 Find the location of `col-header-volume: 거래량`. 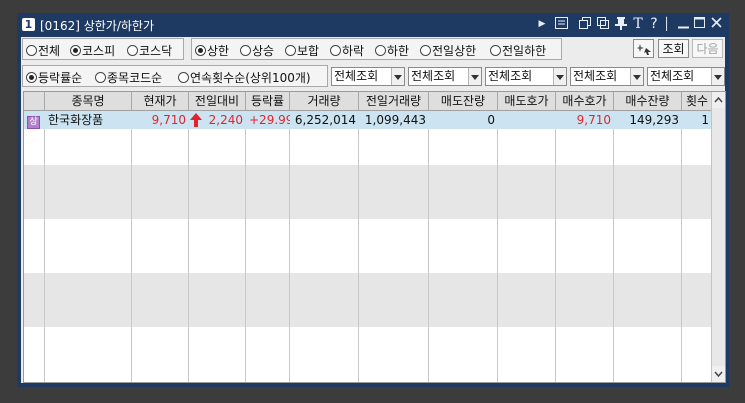

col-header-volume: 거래량 is located at coordinates (324, 101).